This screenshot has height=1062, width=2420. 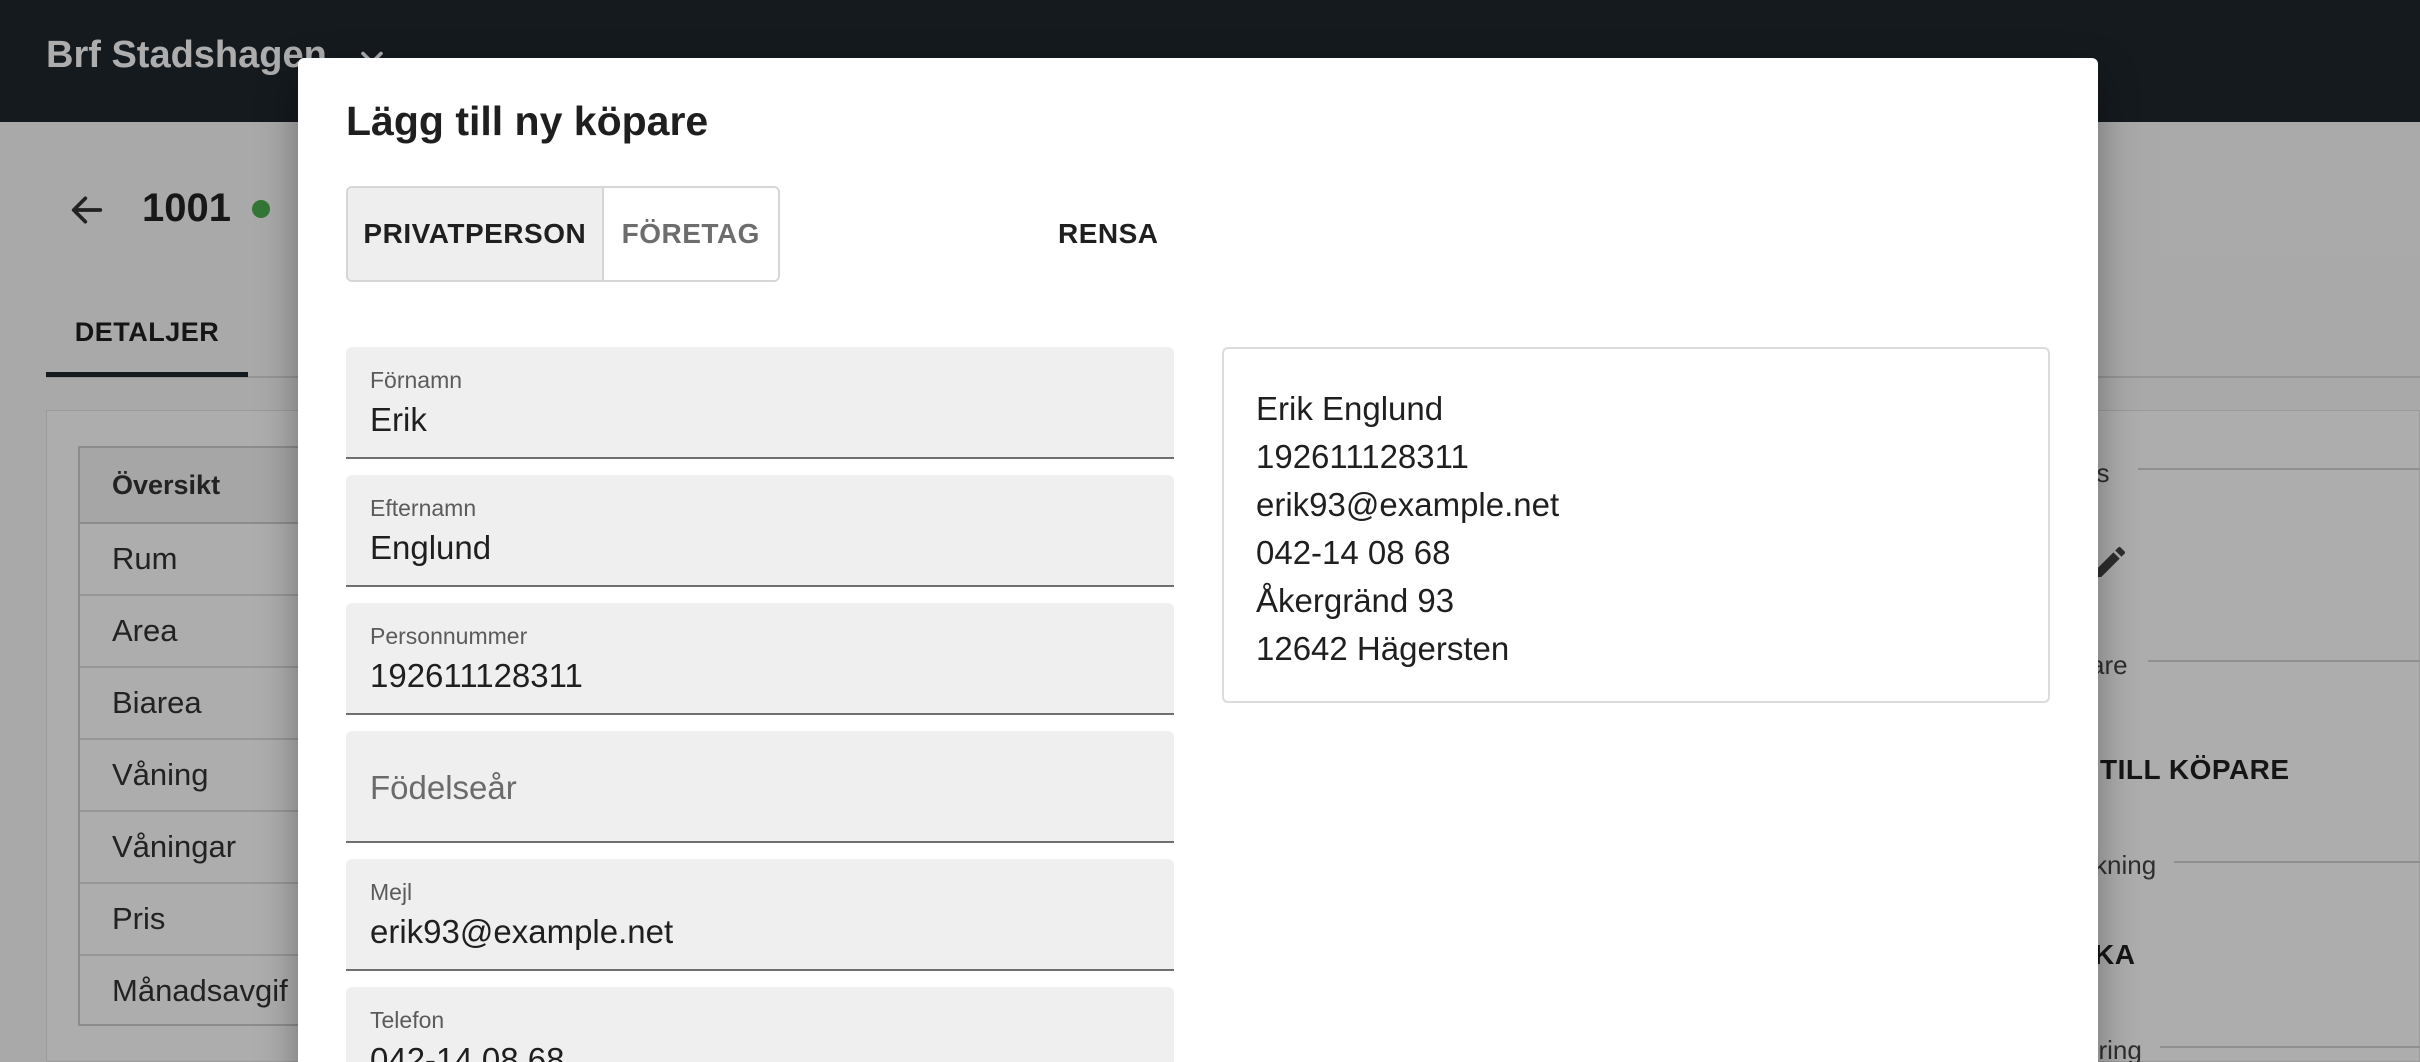 I want to click on email-value: erik93@example.net, so click(x=521, y=932).